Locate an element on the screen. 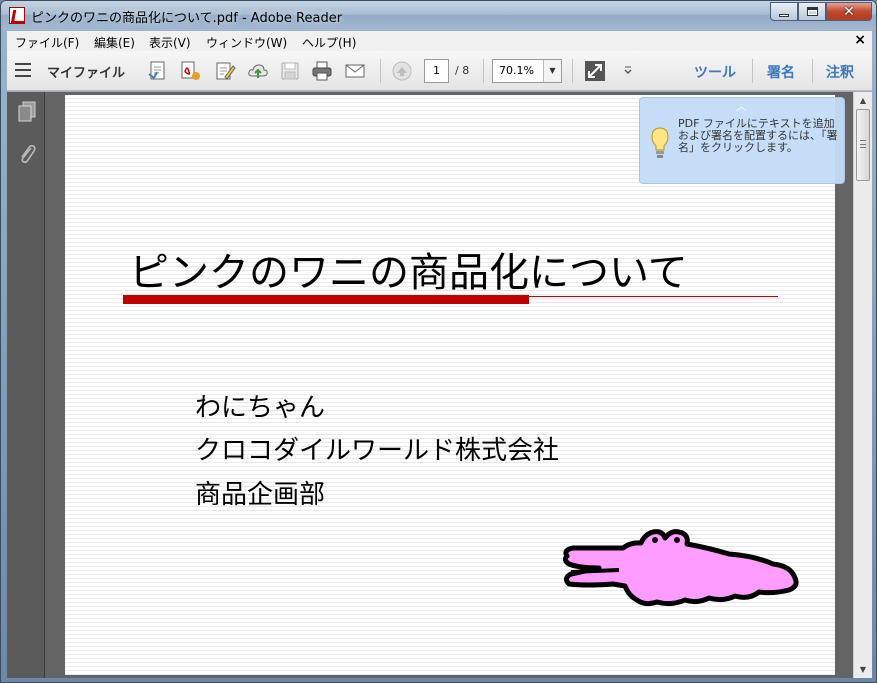  pink-crocodile-illustration is located at coordinates (680, 568).